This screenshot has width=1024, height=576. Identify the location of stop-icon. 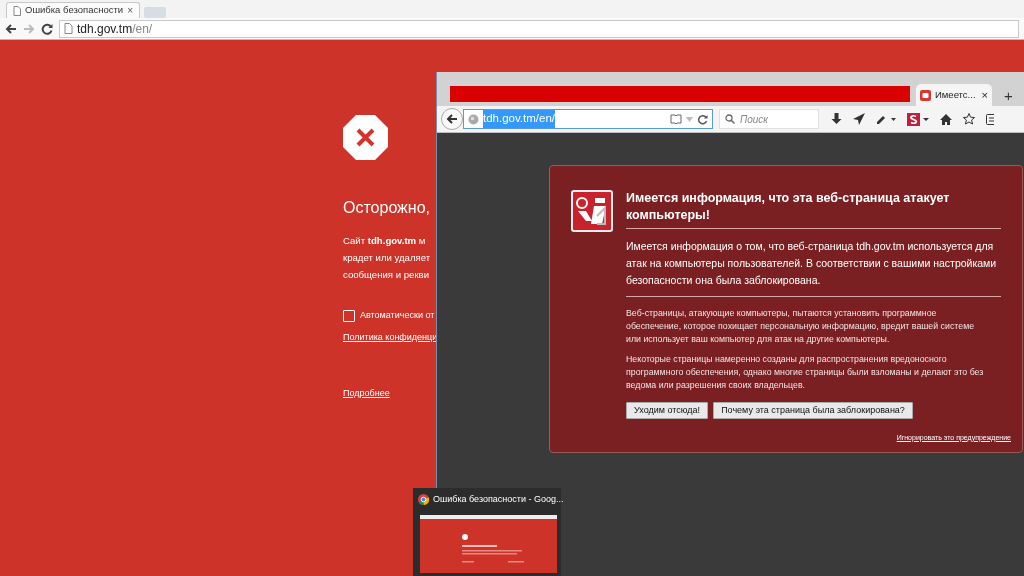
(365, 137).